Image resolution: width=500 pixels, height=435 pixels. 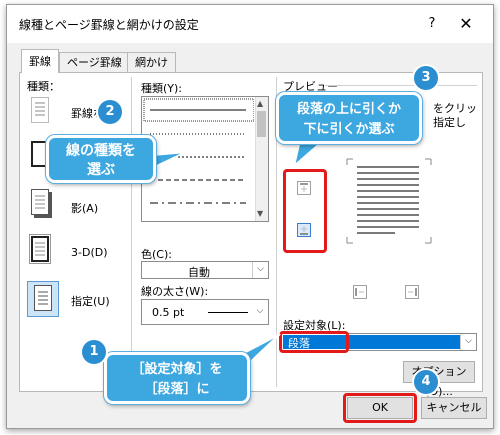 I want to click on callout-text: ［設定対象］を, so click(x=177, y=369).